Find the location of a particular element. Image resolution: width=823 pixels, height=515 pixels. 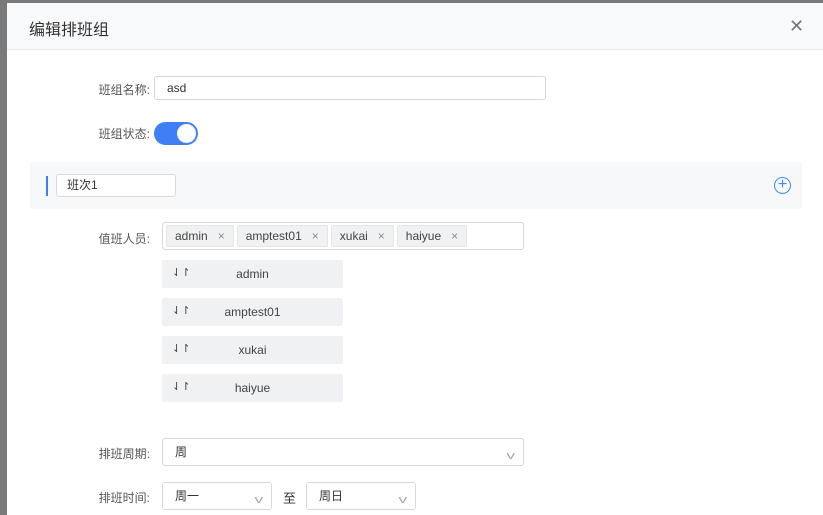

staff-label: 值班人员: is located at coordinates (124, 239).